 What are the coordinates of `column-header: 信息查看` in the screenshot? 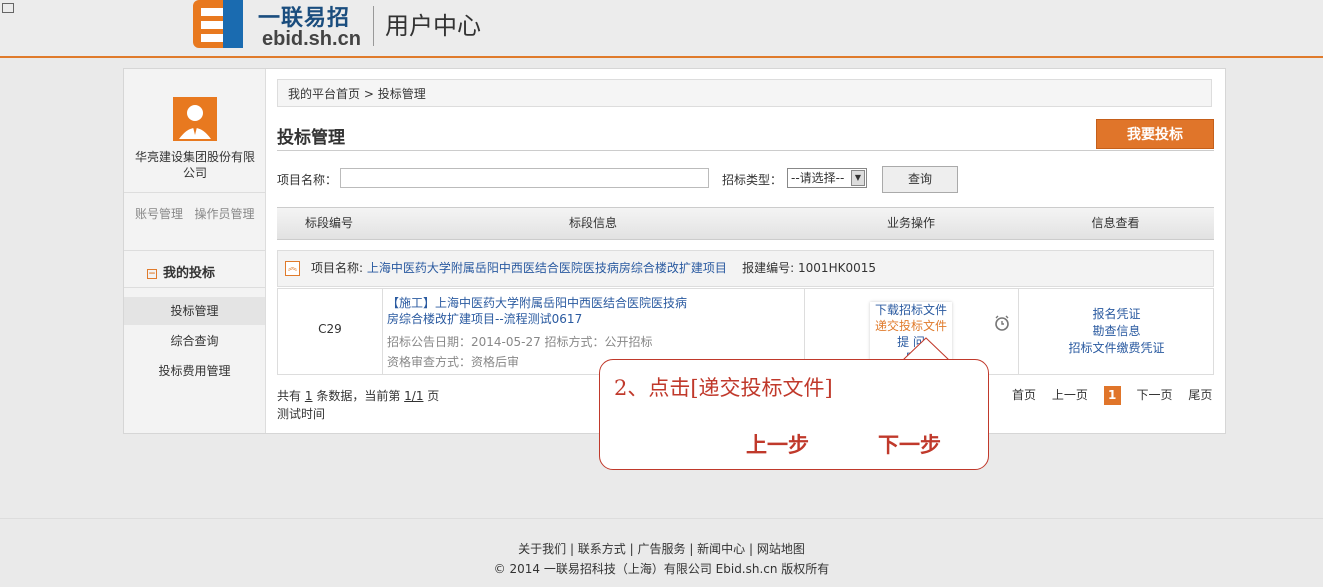 It's located at (1115, 223).